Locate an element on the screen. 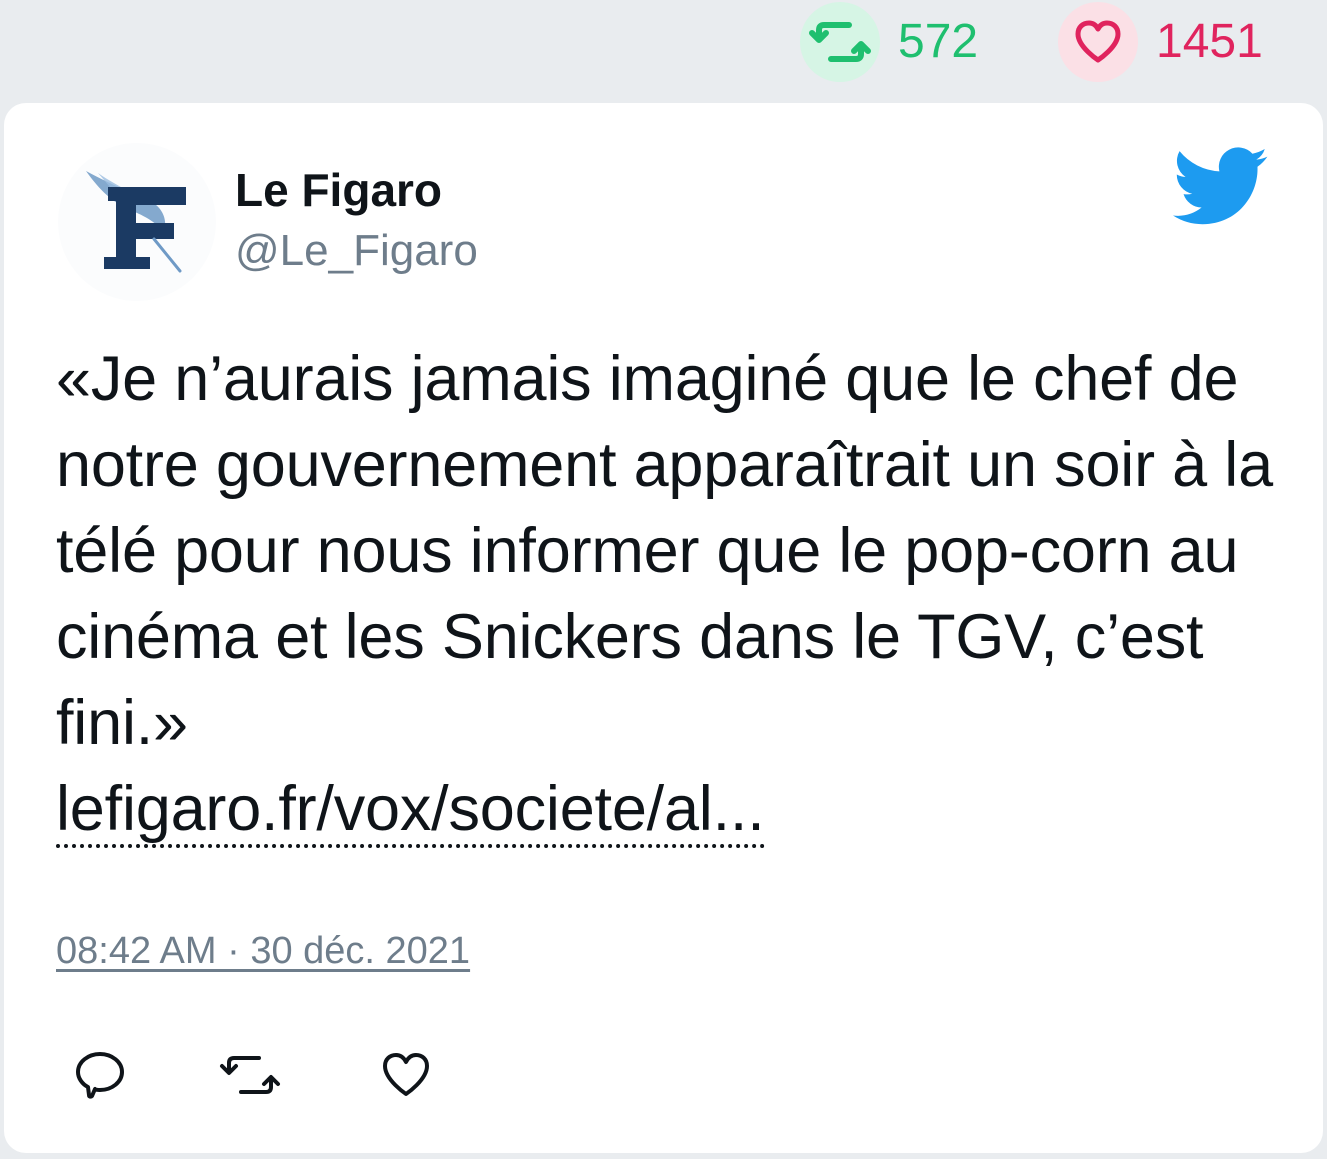 This screenshot has height=1159, width=1327. retweet-count: 572 is located at coordinates (938, 41).